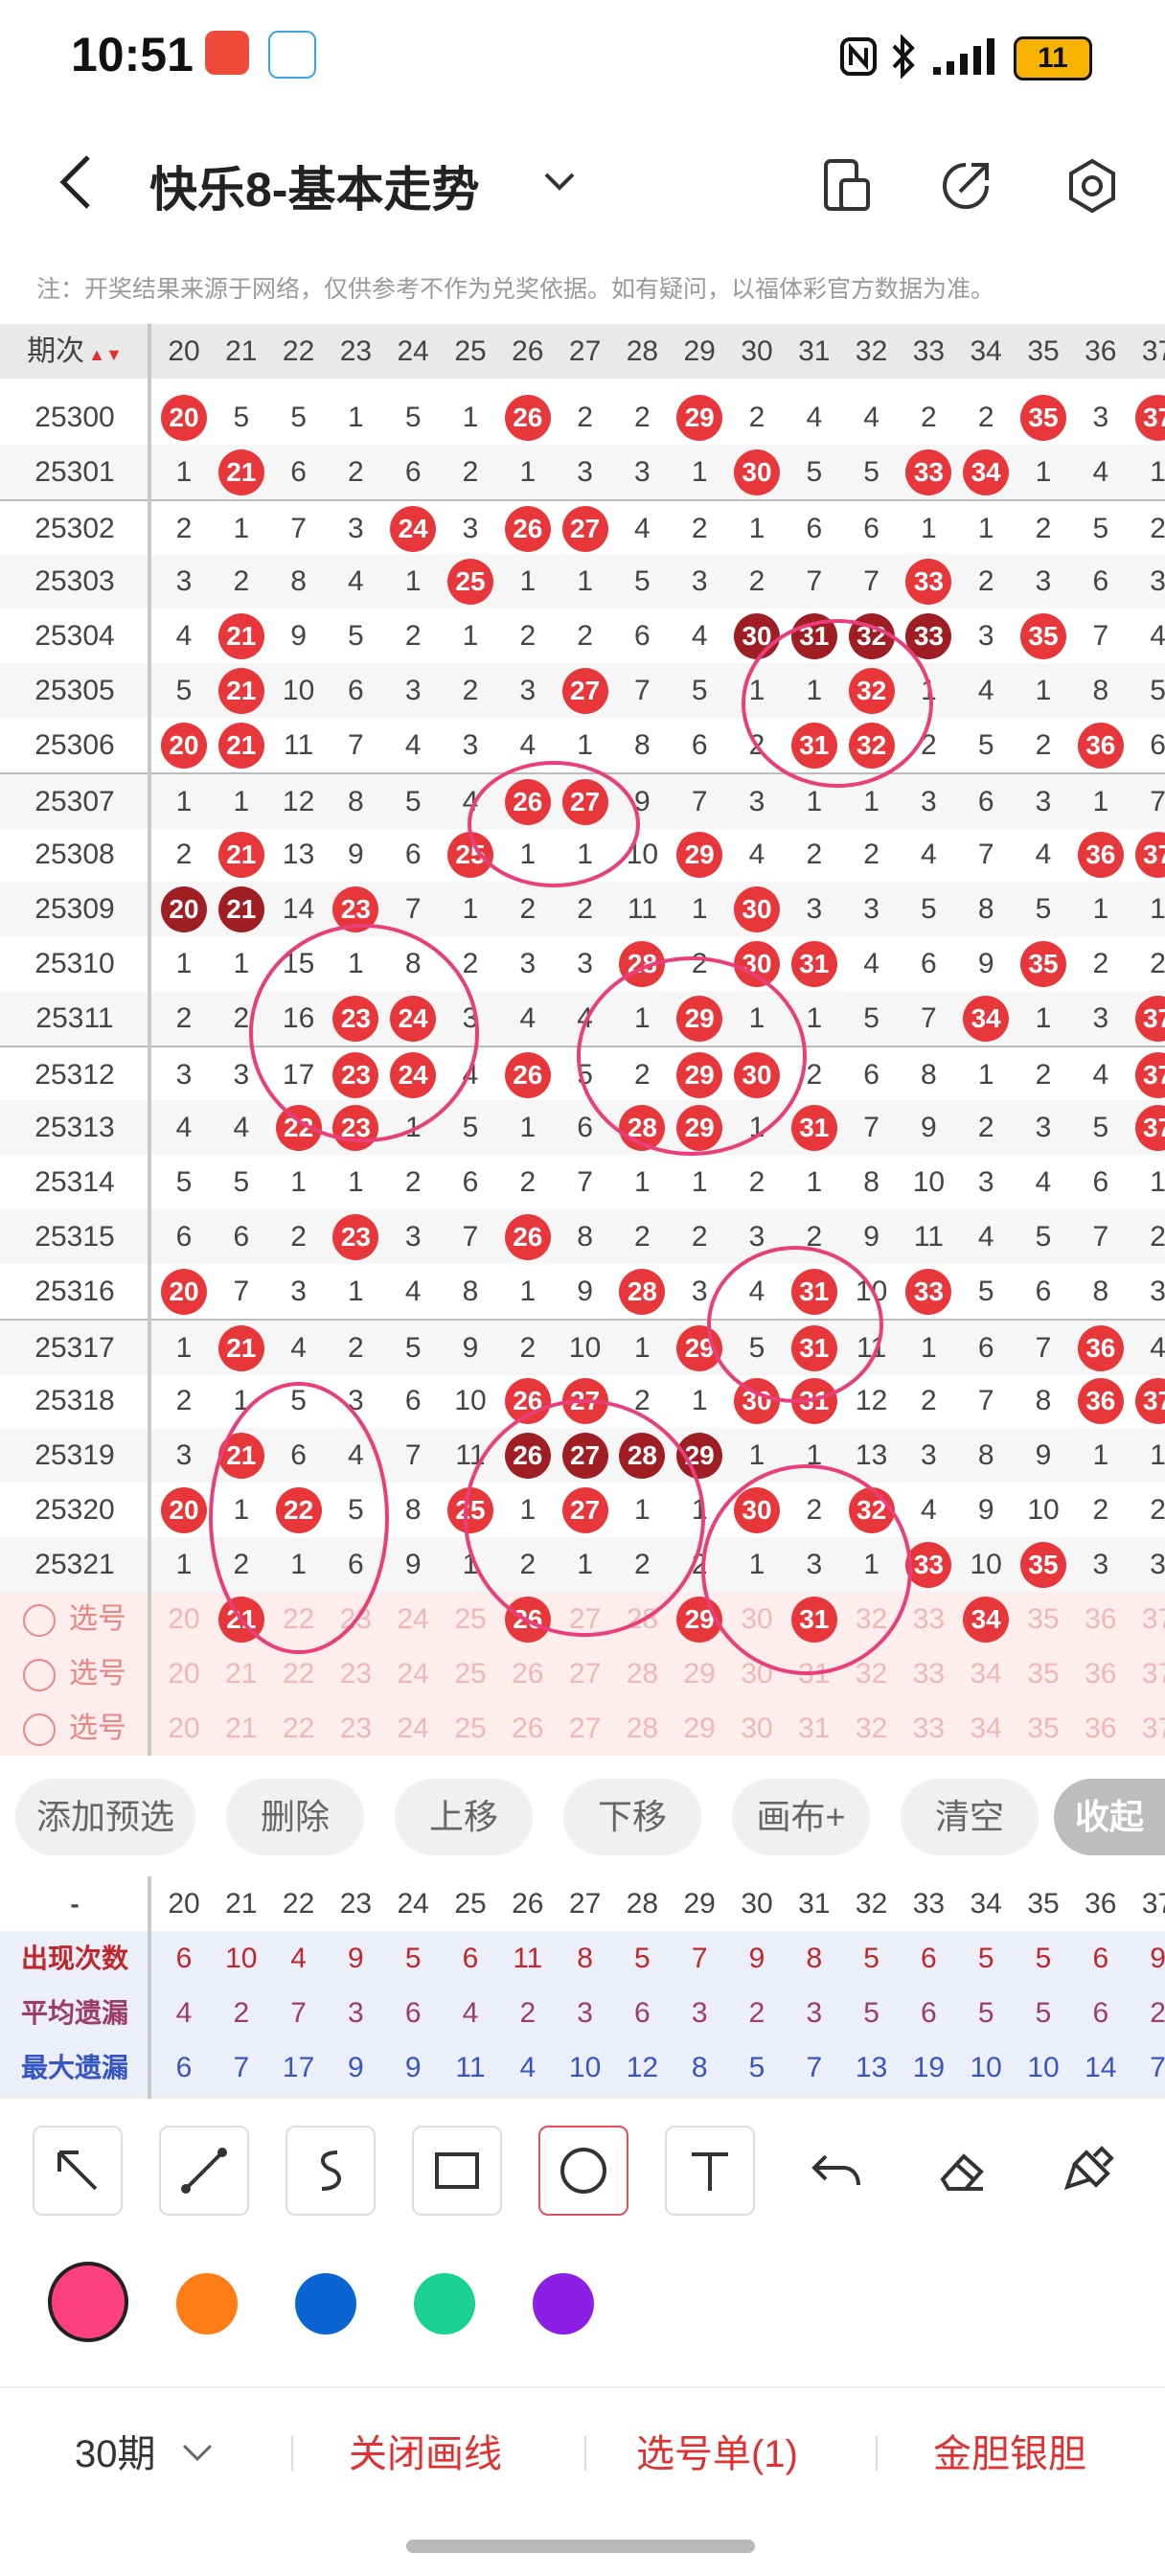  Describe the element at coordinates (295, 1817) in the screenshot. I see `delete-button: 删除` at that location.